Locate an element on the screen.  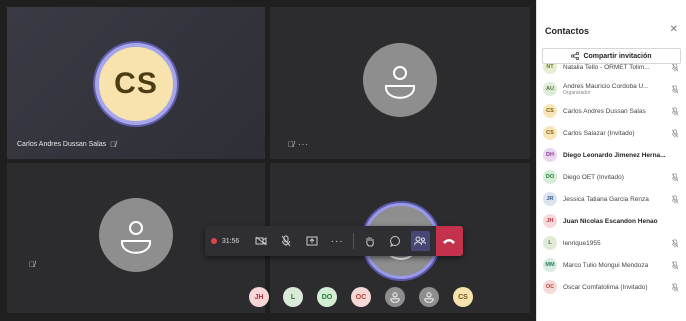
participant-name-tag: 🎙̸ is located at coordinates (32, 264).